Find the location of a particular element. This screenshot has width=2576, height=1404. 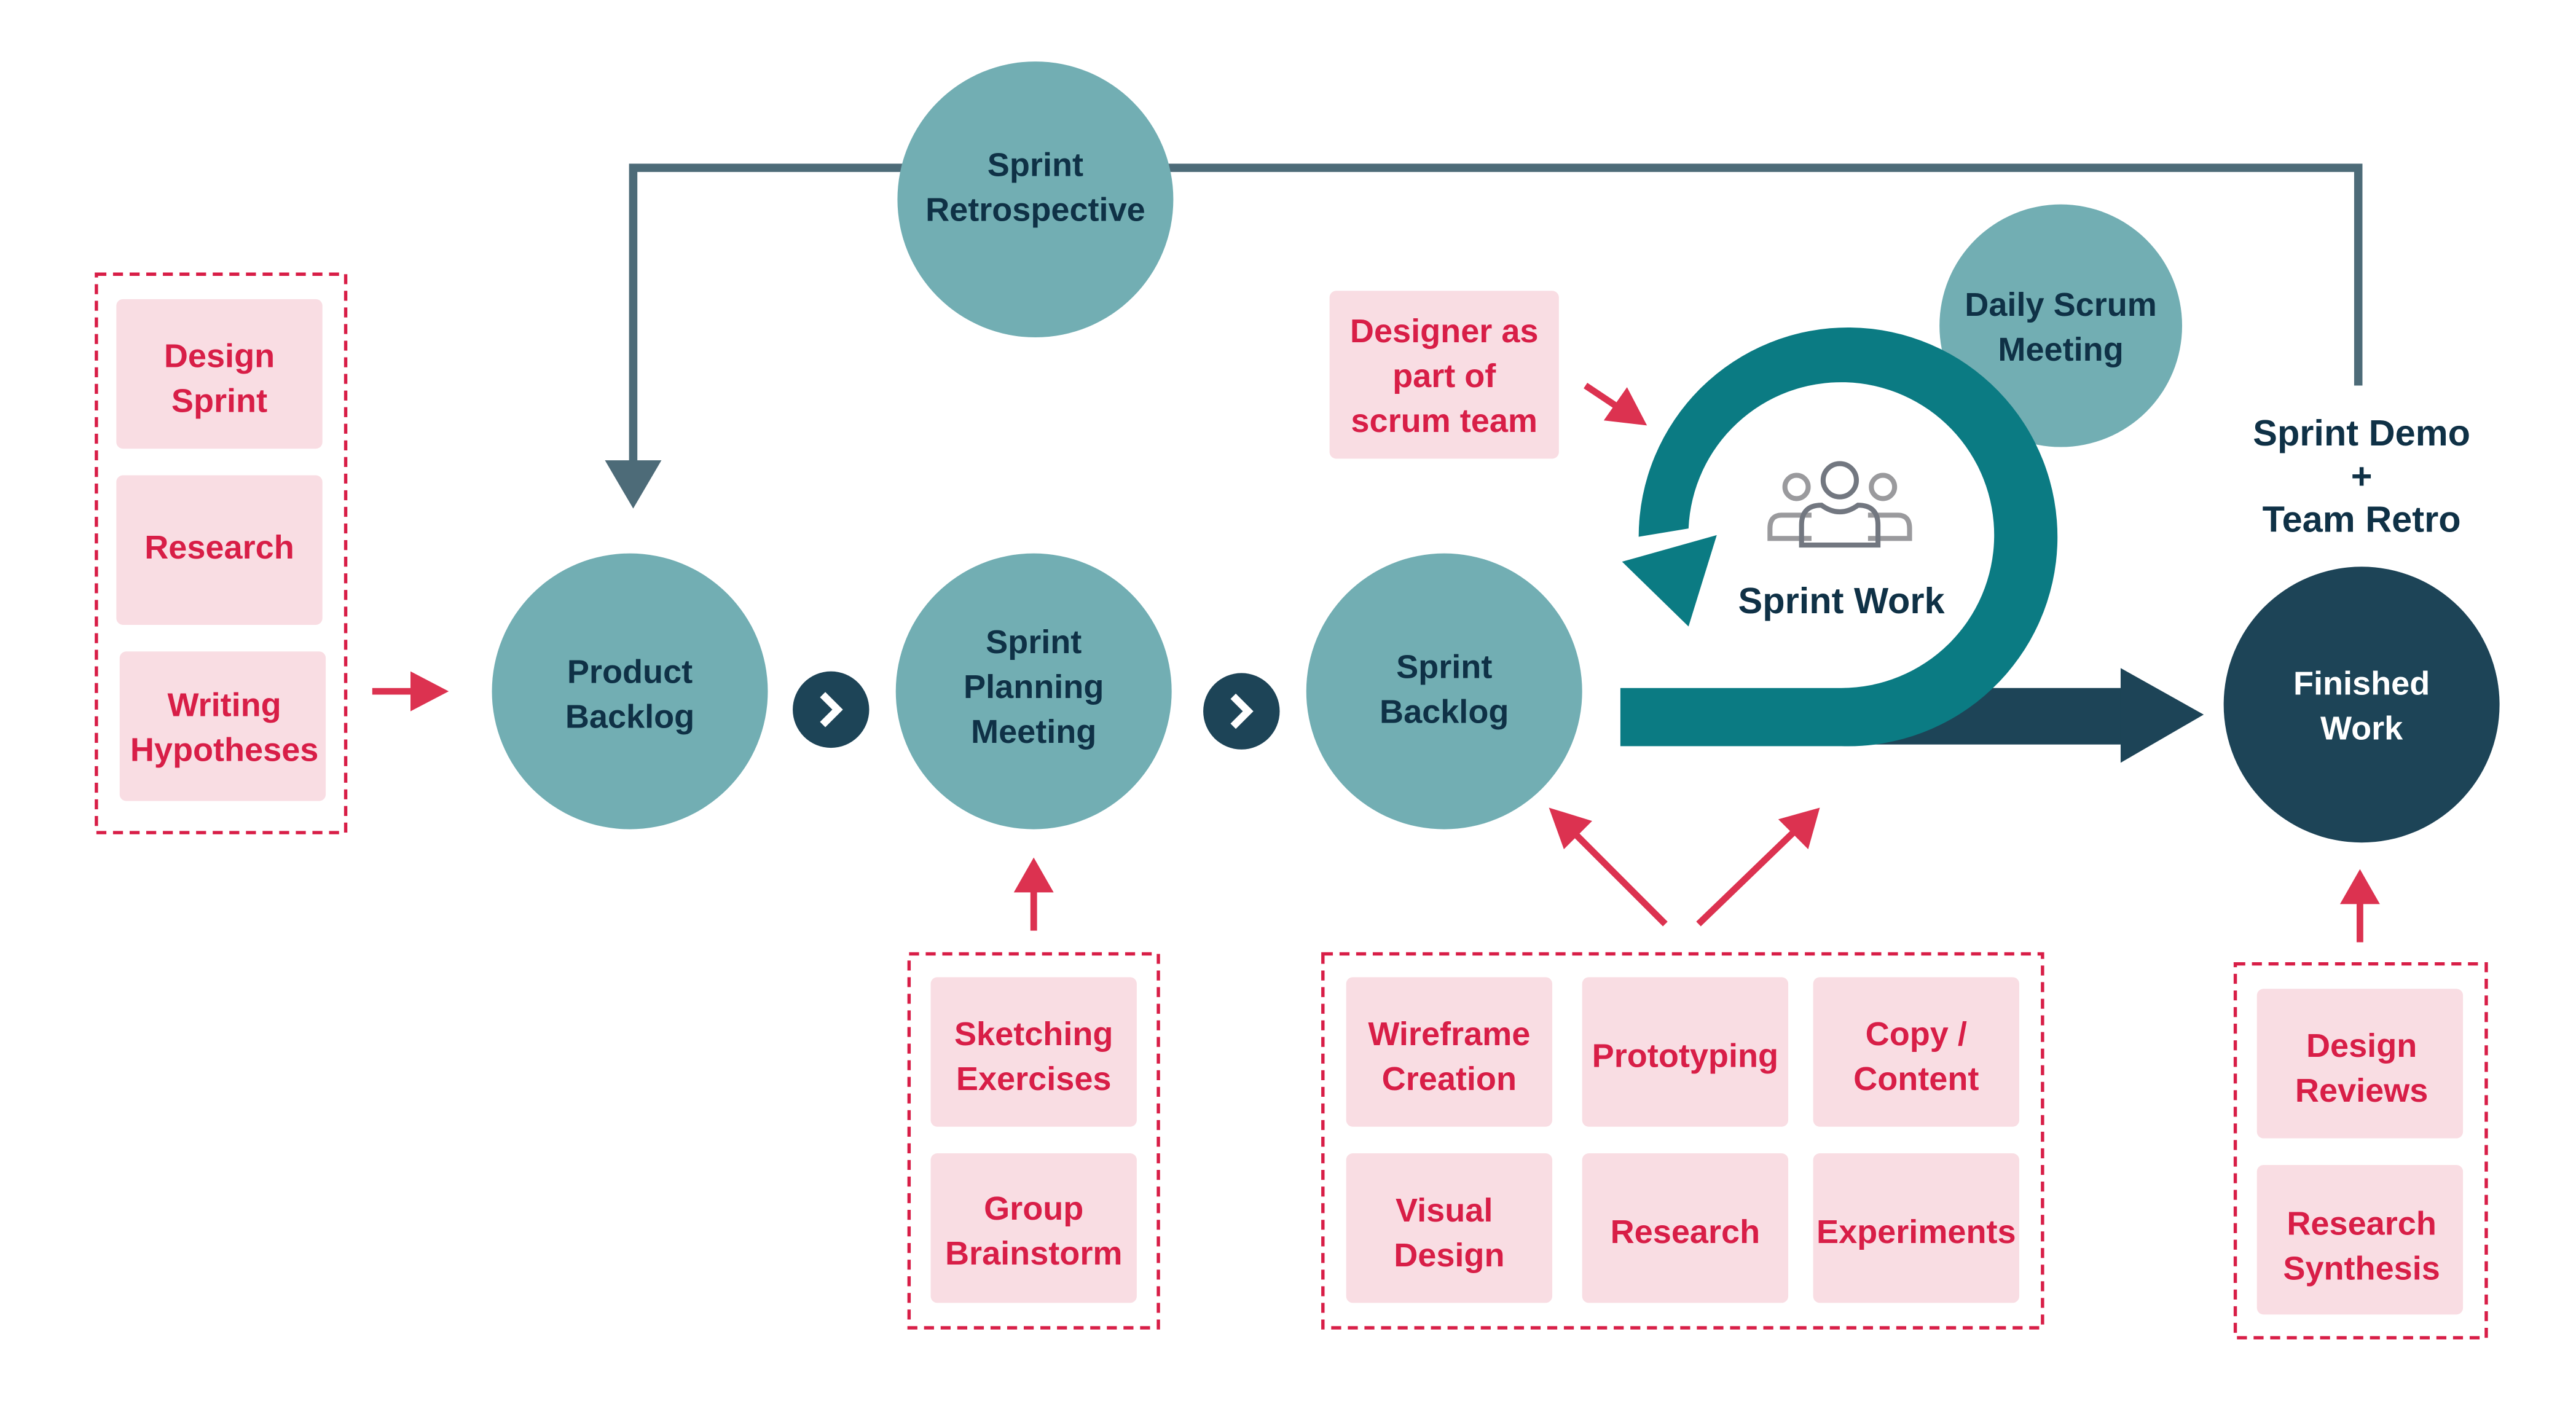

review-group-arrow is located at coordinates (2359, 906).